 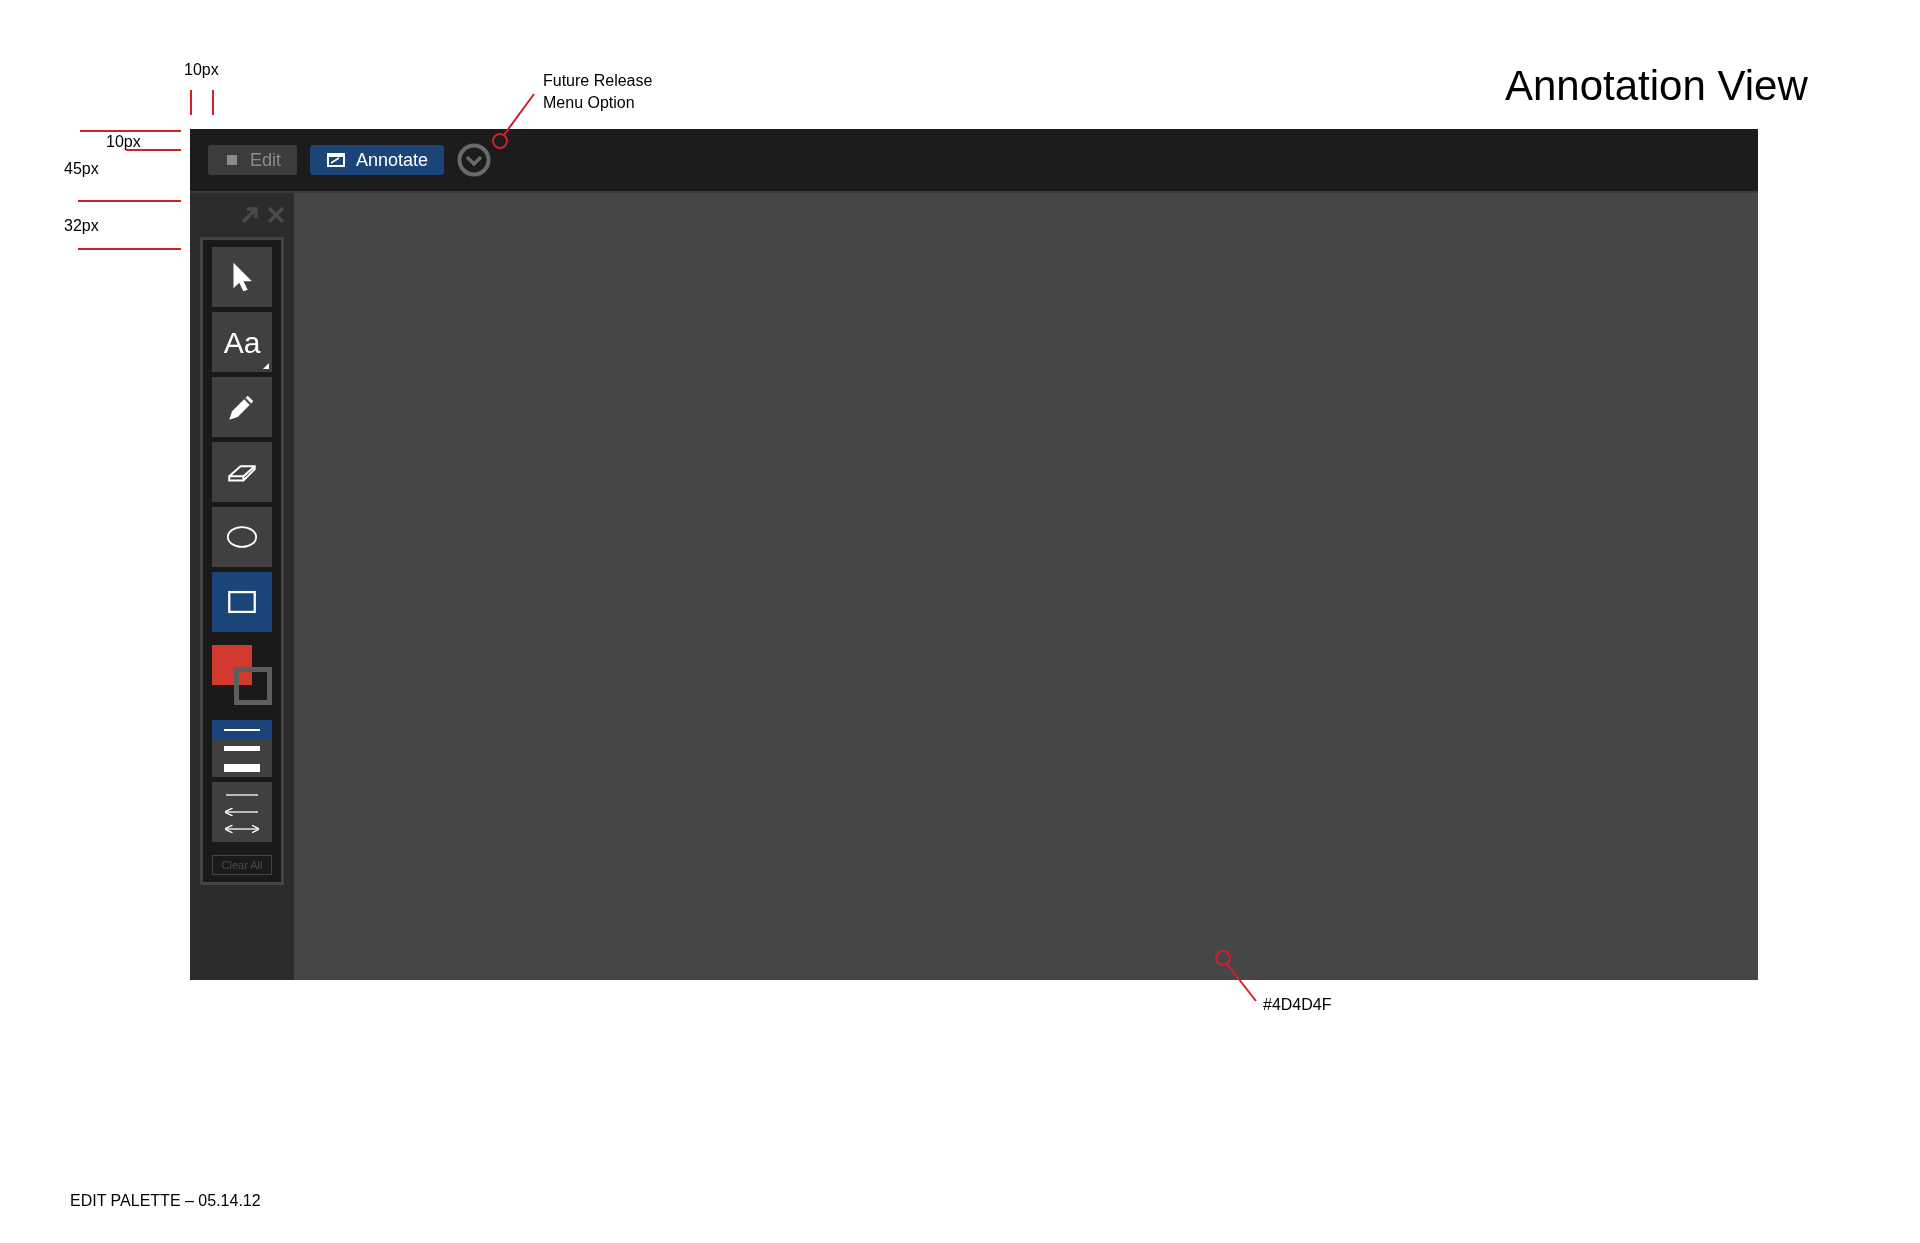 I want to click on frame-icon, so click(x=232, y=160).